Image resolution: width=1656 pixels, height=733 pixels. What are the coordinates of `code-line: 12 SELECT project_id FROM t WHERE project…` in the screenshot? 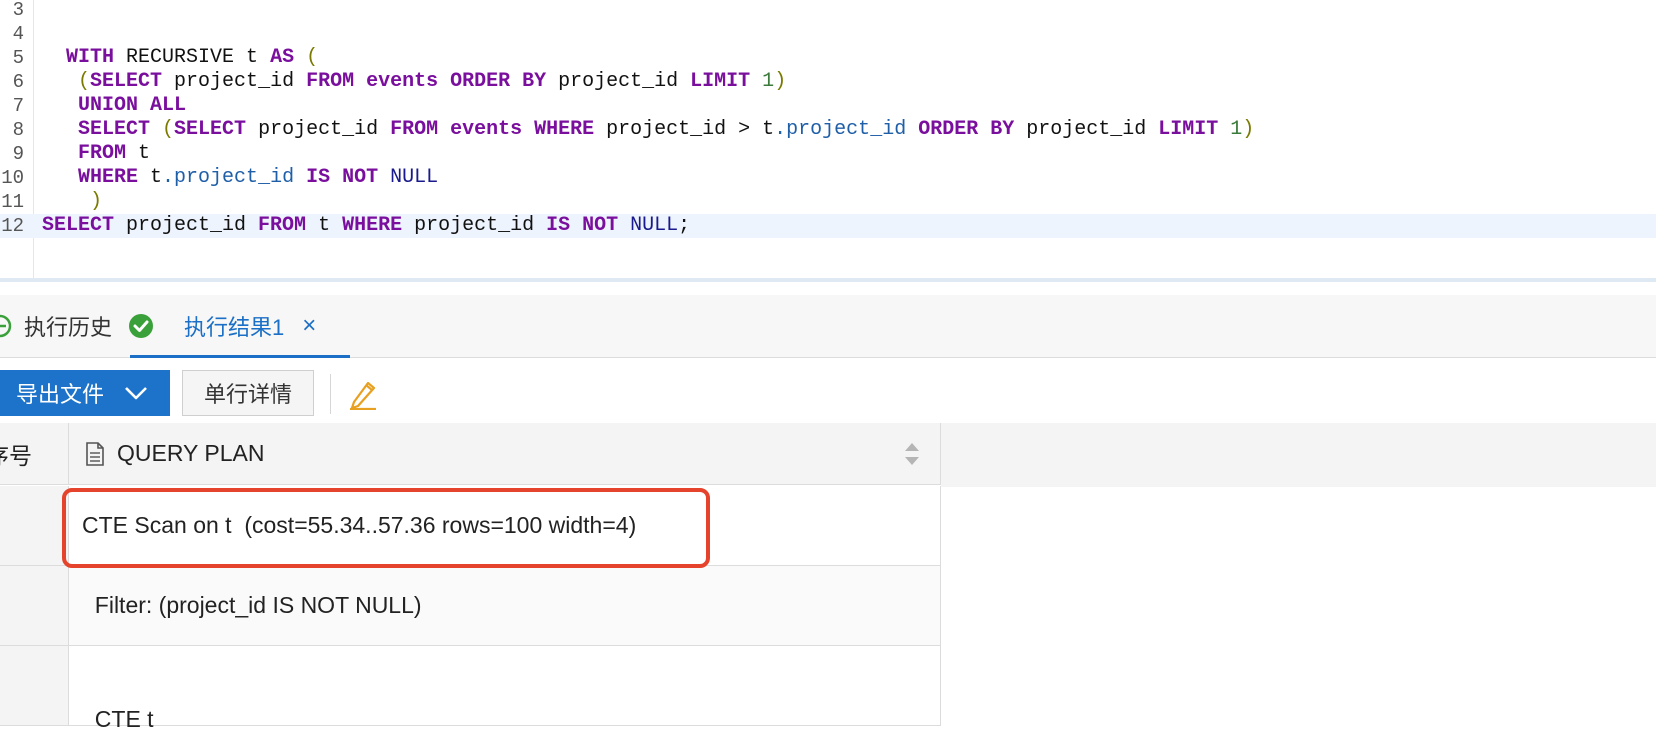 It's located at (828, 226).